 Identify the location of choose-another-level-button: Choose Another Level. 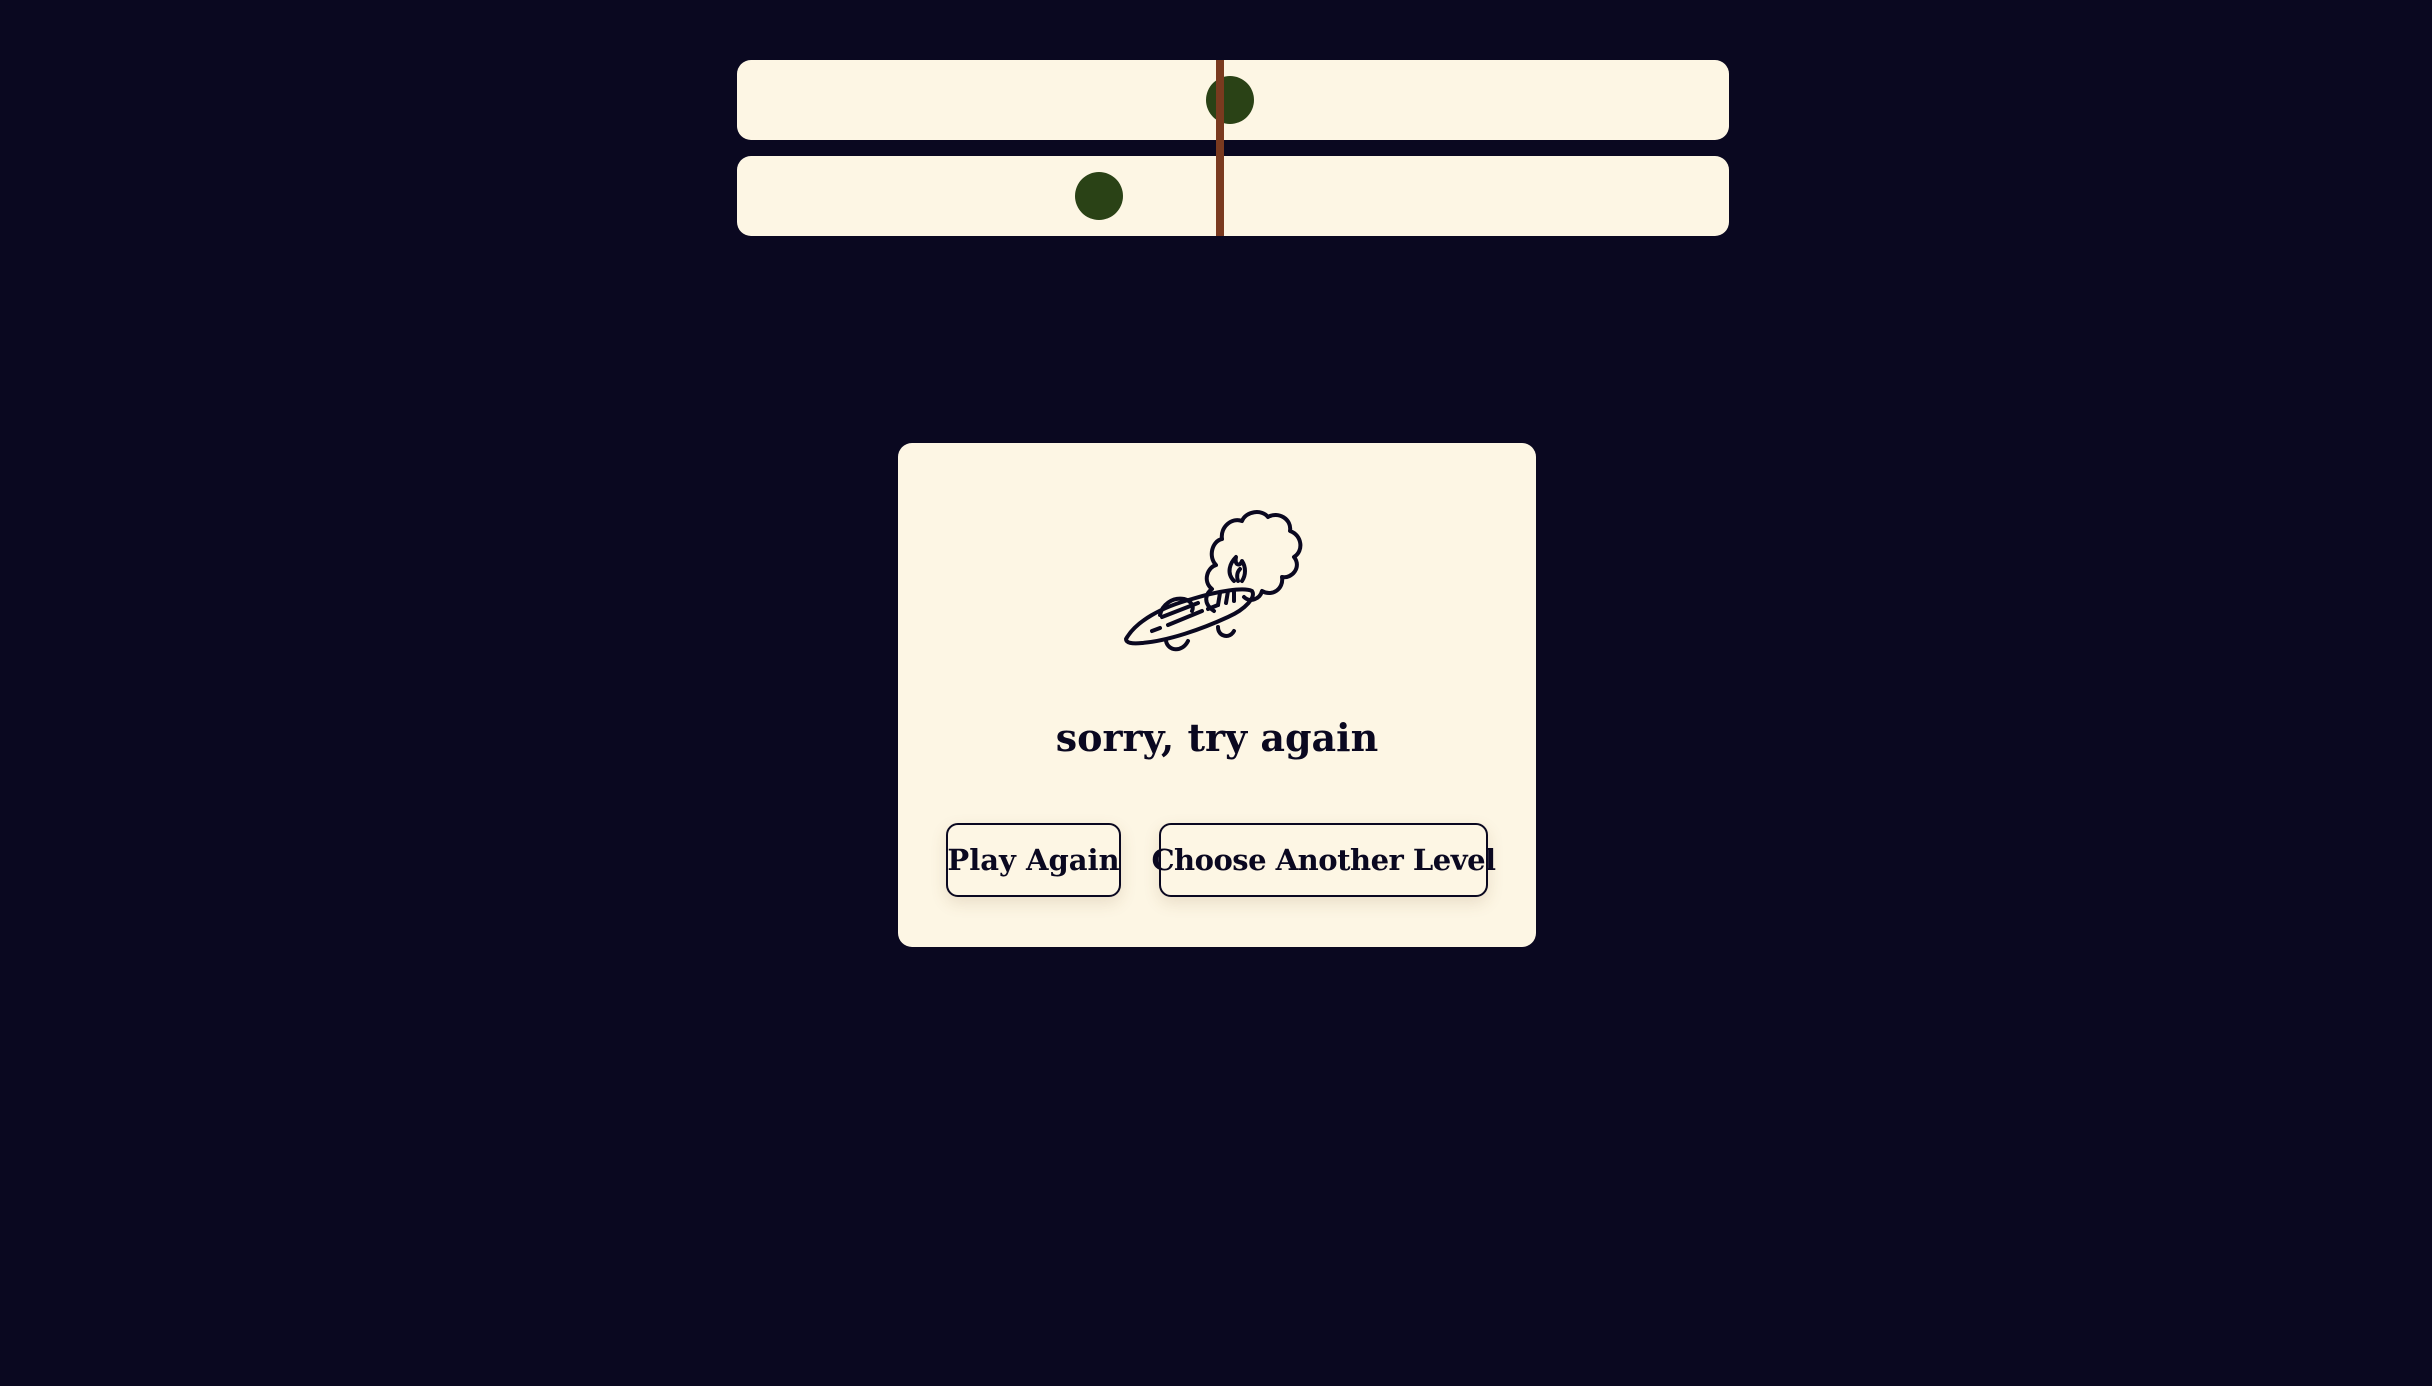
(1323, 860).